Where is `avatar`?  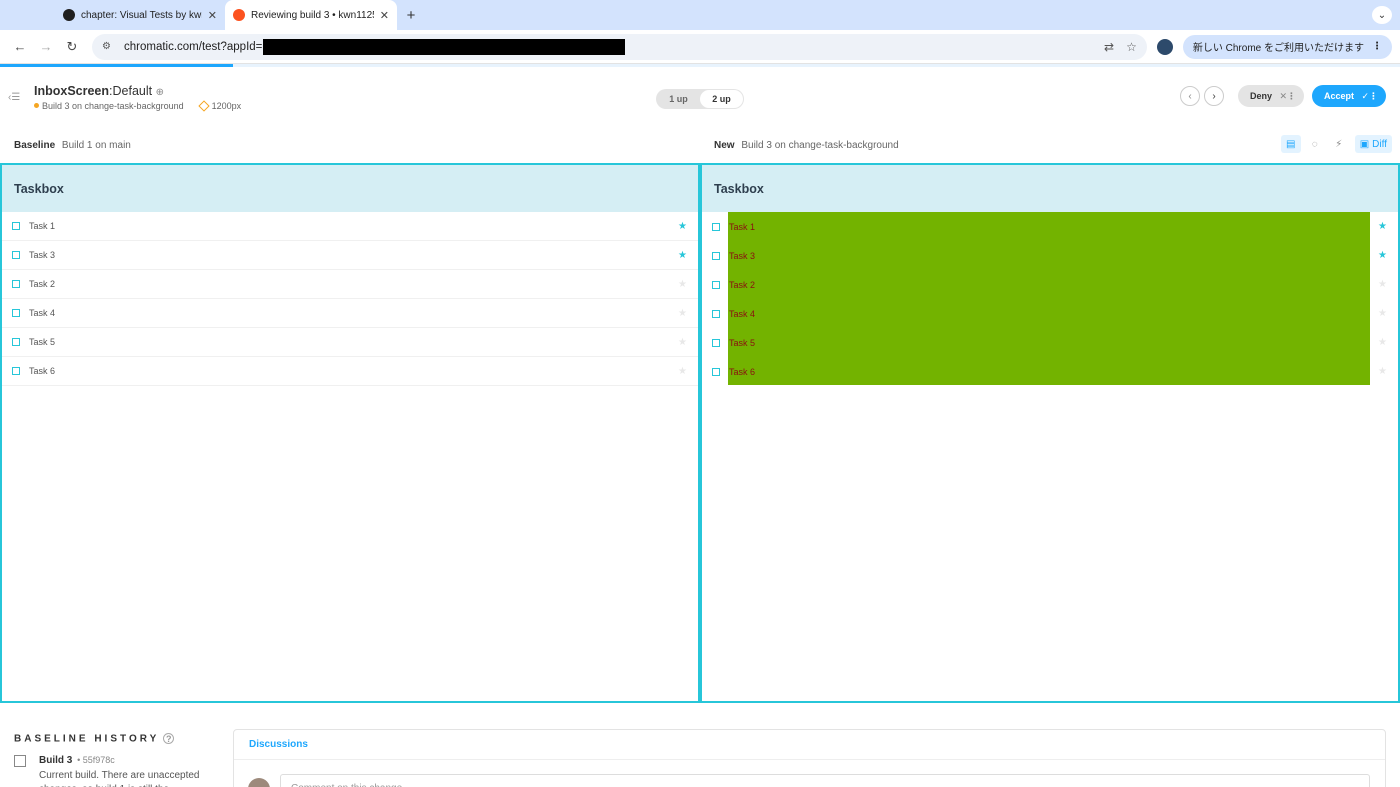
avatar is located at coordinates (259, 782).